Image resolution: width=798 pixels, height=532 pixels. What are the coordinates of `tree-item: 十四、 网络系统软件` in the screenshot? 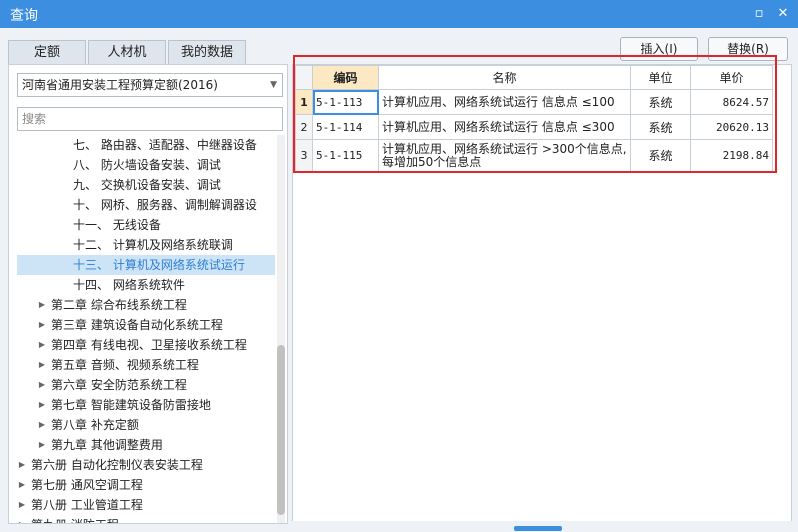 It's located at (146, 285).